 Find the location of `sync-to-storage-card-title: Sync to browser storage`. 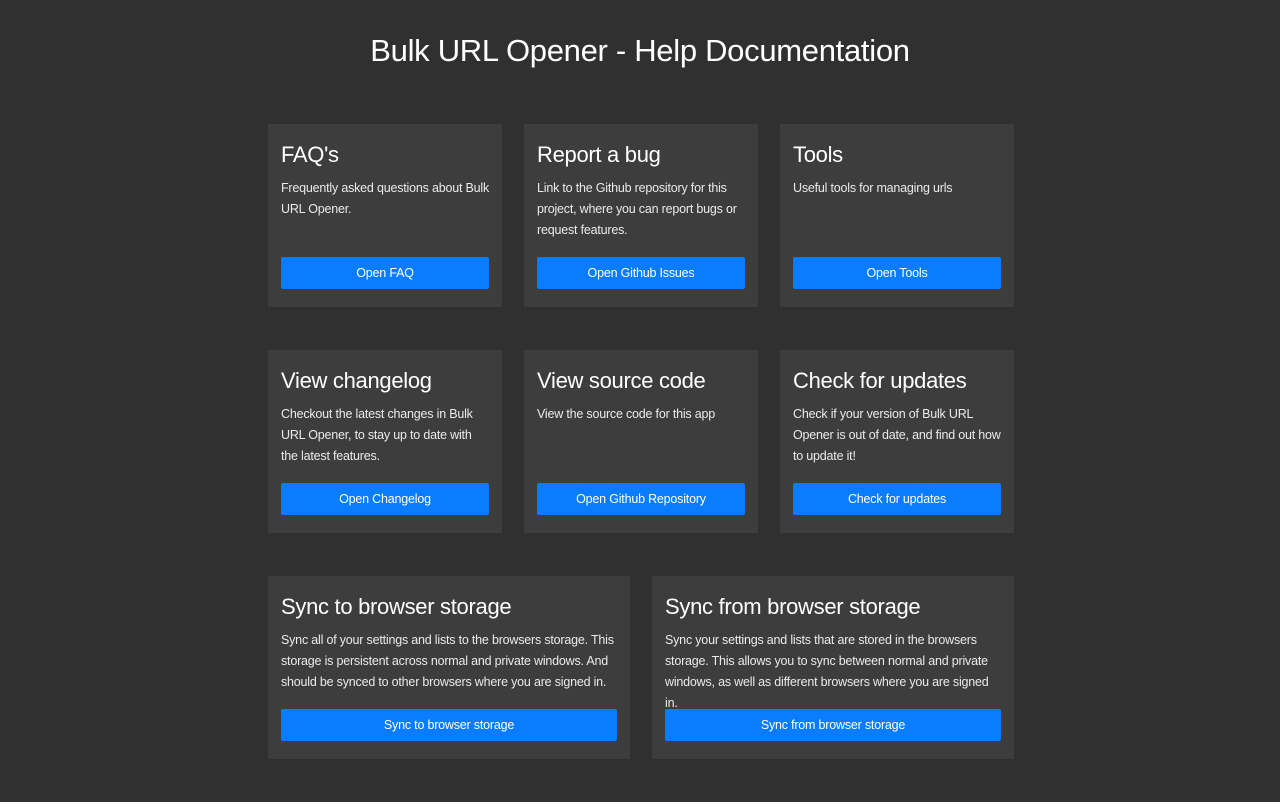

sync-to-storage-card-title: Sync to browser storage is located at coordinates (396, 606).